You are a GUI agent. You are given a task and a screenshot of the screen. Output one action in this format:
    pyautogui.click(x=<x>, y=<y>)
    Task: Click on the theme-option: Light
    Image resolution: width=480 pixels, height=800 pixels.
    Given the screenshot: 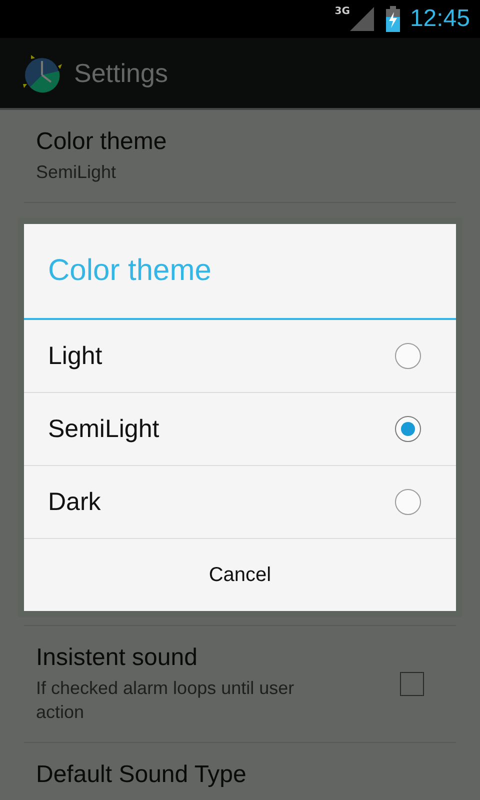 What is the action you would take?
    pyautogui.click(x=240, y=356)
    